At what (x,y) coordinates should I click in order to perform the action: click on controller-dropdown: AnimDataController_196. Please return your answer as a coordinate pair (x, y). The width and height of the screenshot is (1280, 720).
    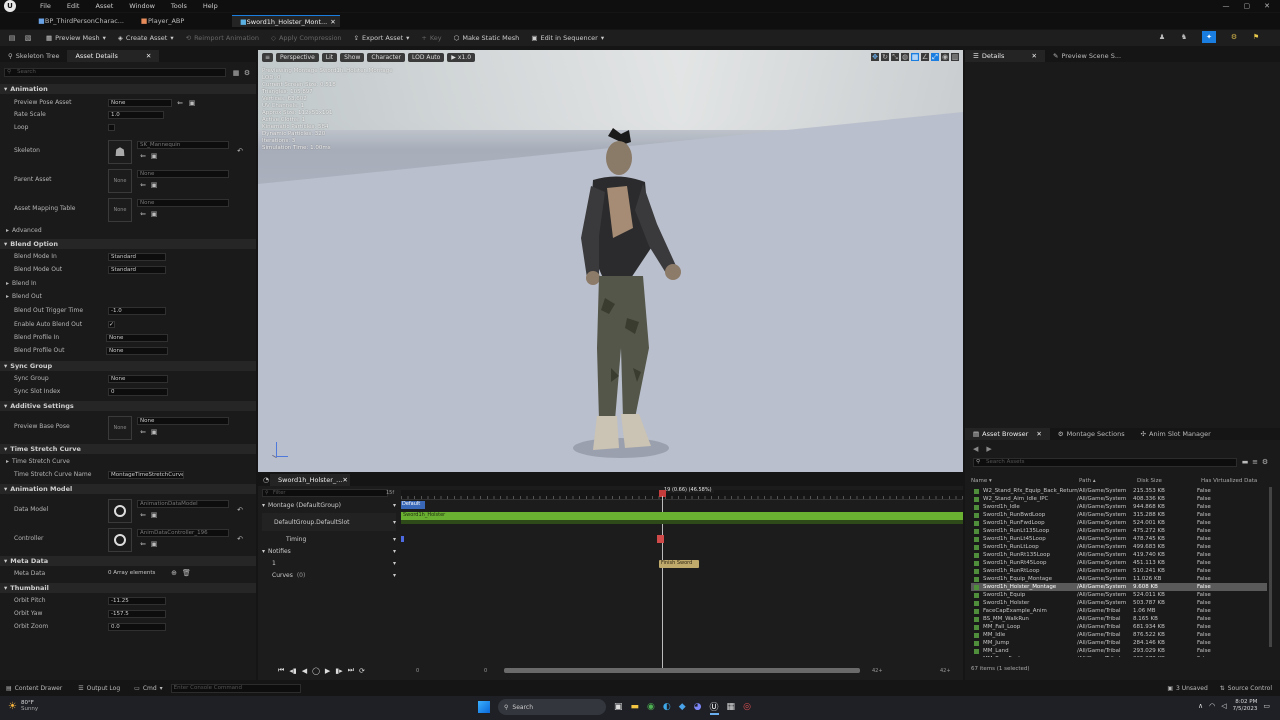
    Looking at the image, I should click on (183, 533).